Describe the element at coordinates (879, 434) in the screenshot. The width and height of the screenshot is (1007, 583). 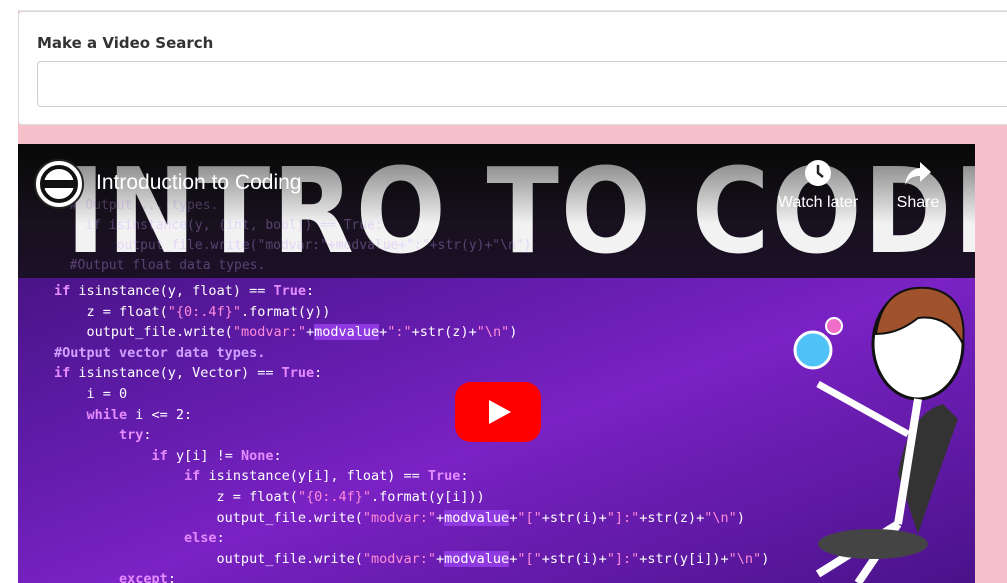
I see `thumbnail-character-illustration` at that location.